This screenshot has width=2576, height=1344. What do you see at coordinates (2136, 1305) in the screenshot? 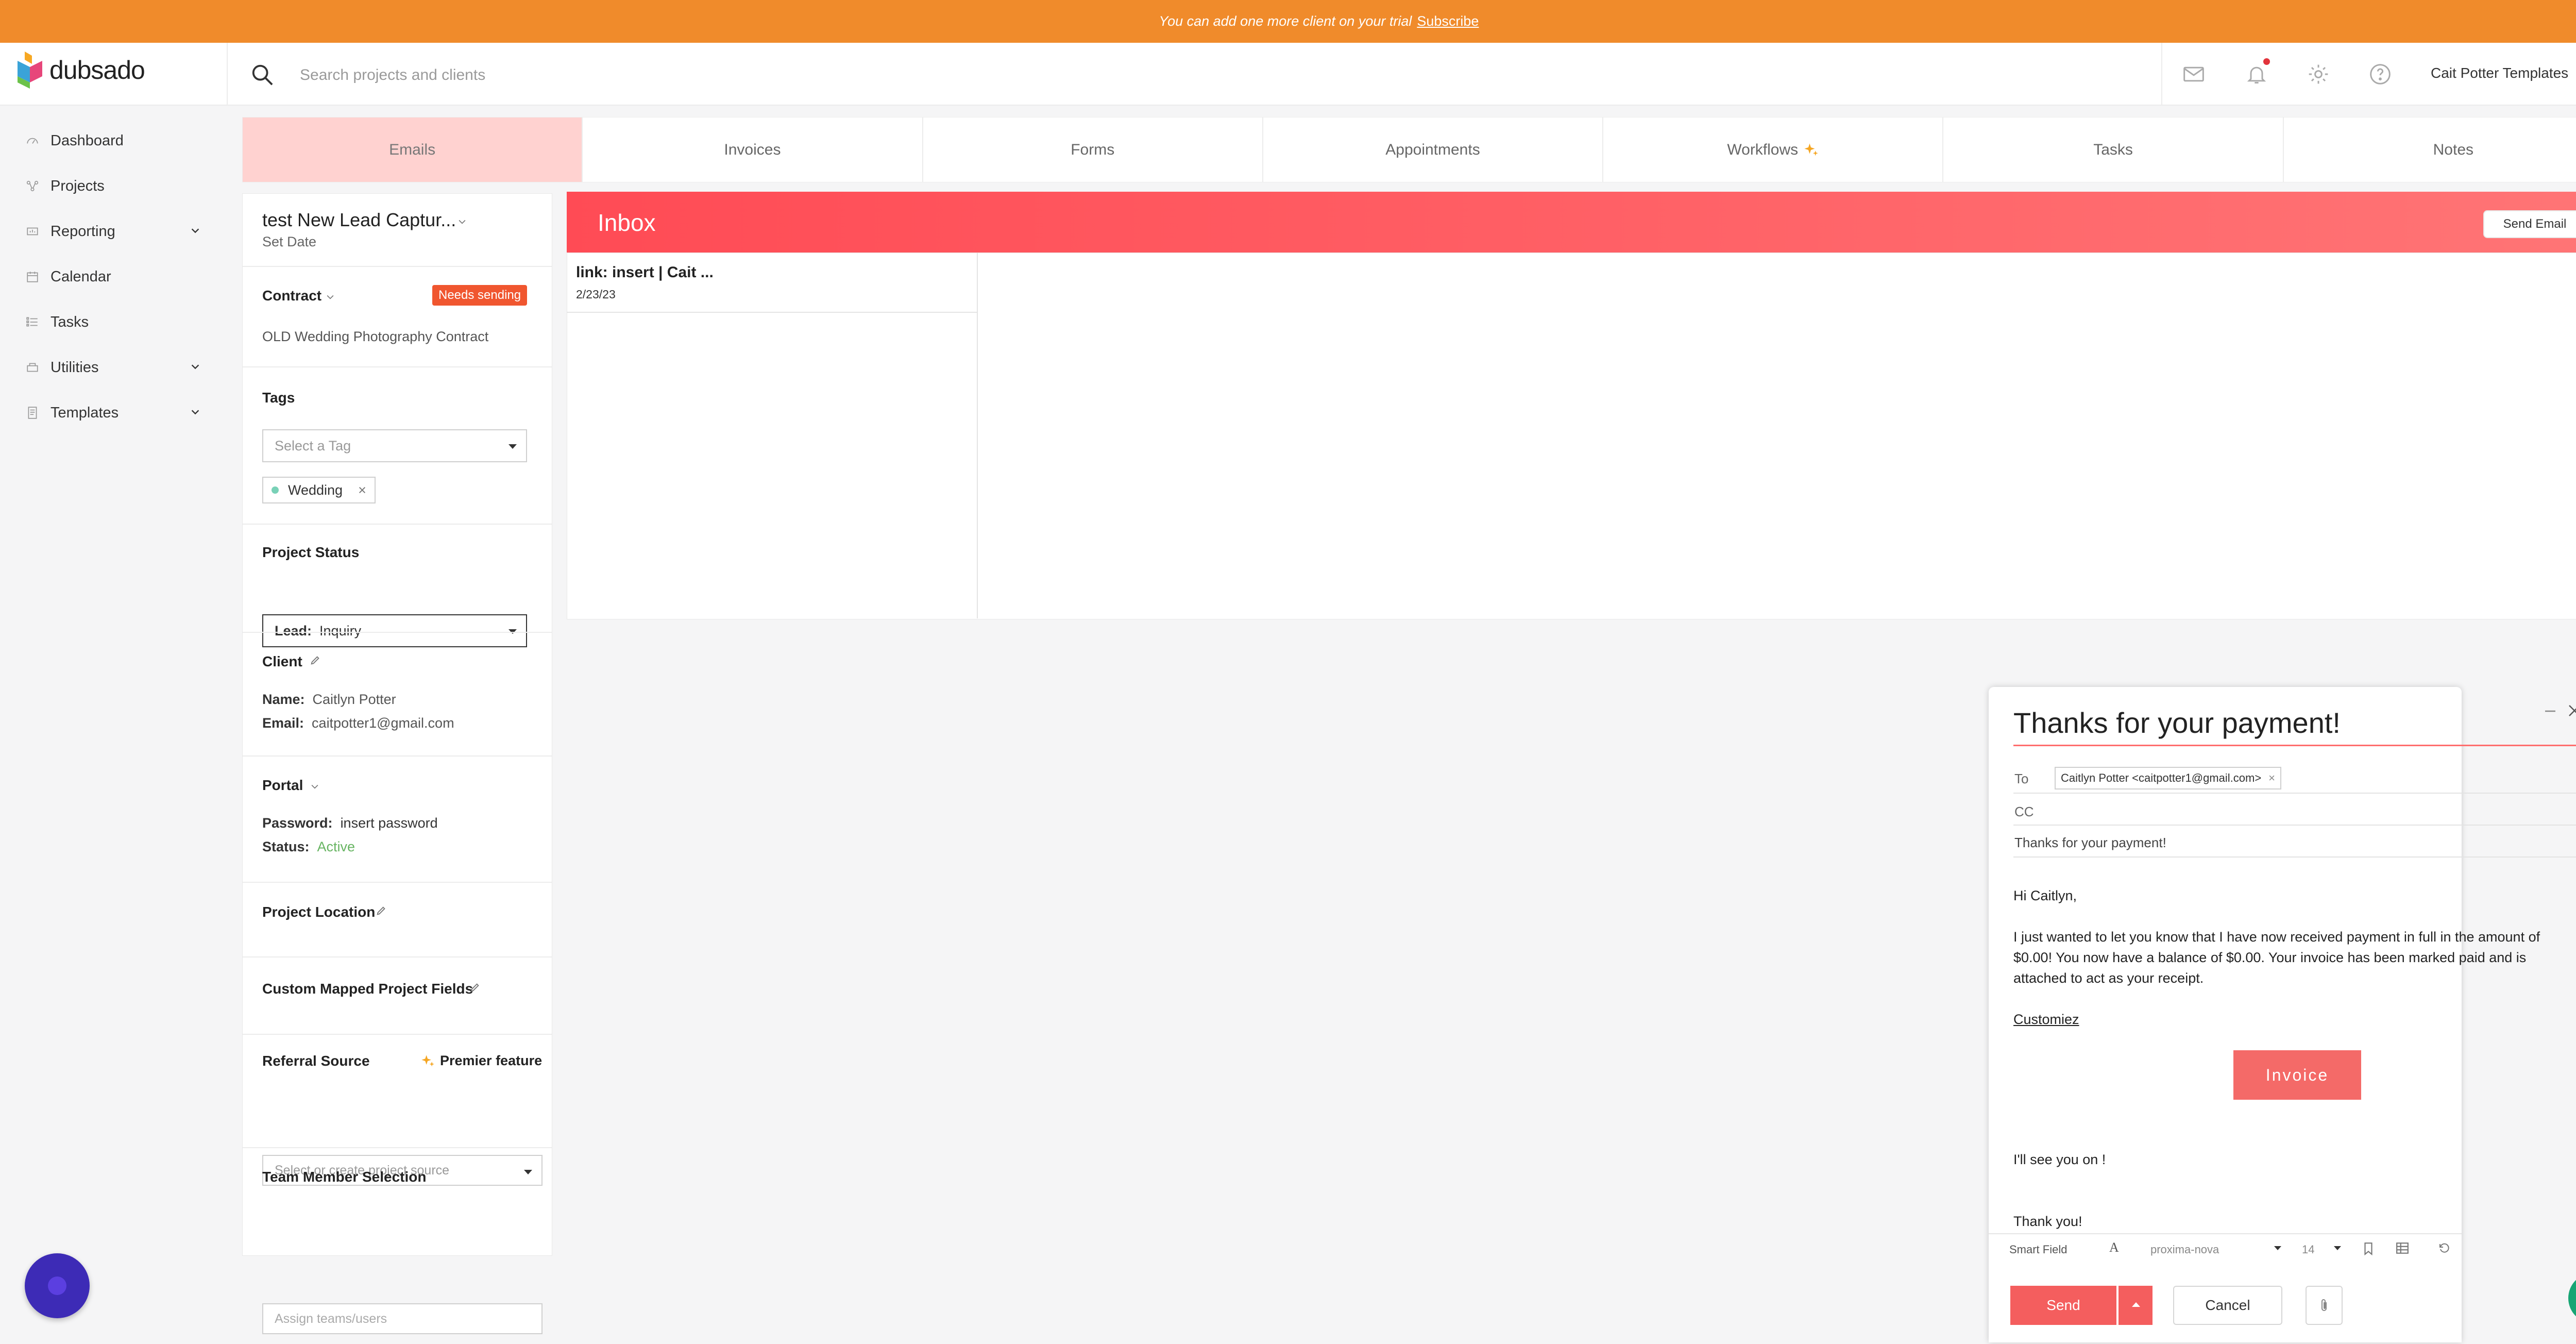
I see `send-options-button` at bounding box center [2136, 1305].